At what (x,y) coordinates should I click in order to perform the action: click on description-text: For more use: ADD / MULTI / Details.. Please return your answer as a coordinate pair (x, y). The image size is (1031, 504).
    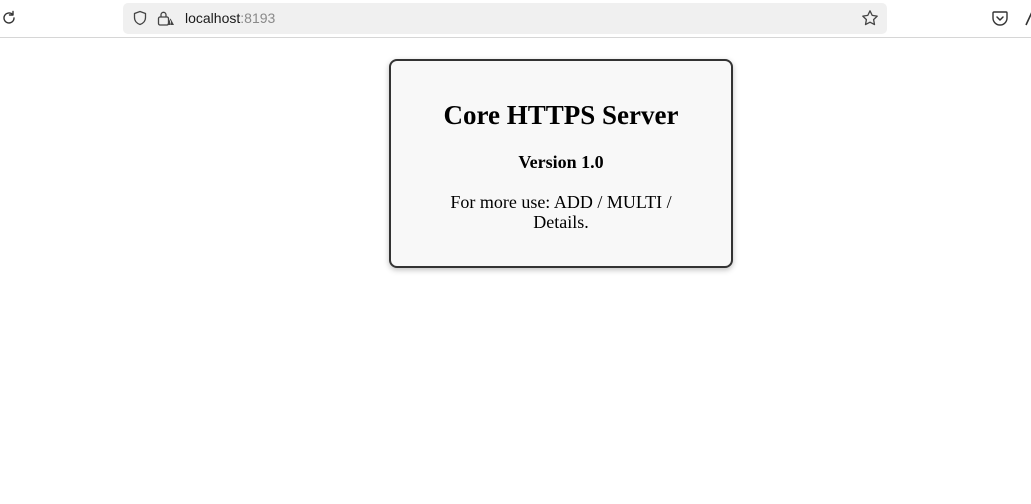
    Looking at the image, I should click on (561, 212).